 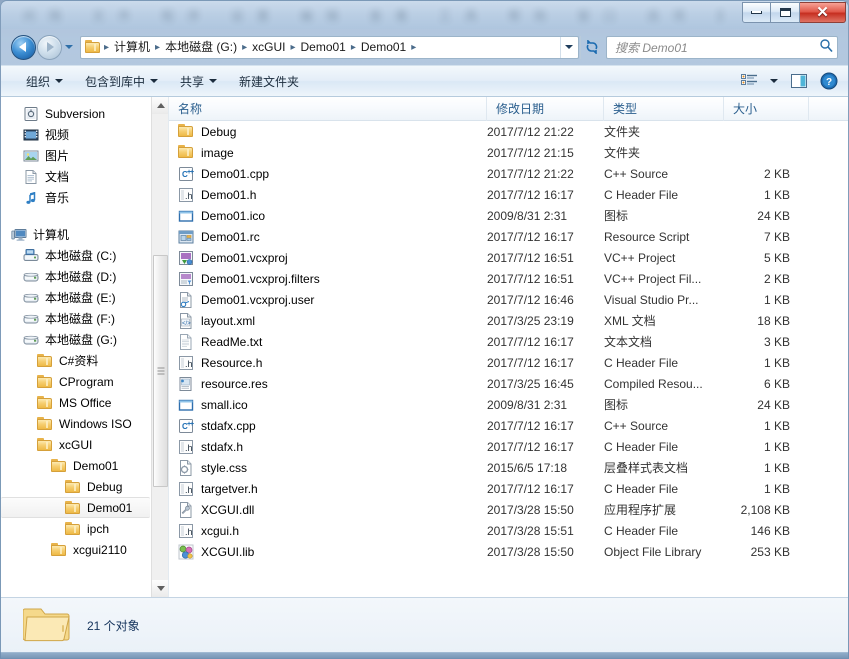 I want to click on title-bar: 间隔 文件 程序 设置 编辑 查看 工具 帮助 窗口 选项 显示, so click(x=424, y=15).